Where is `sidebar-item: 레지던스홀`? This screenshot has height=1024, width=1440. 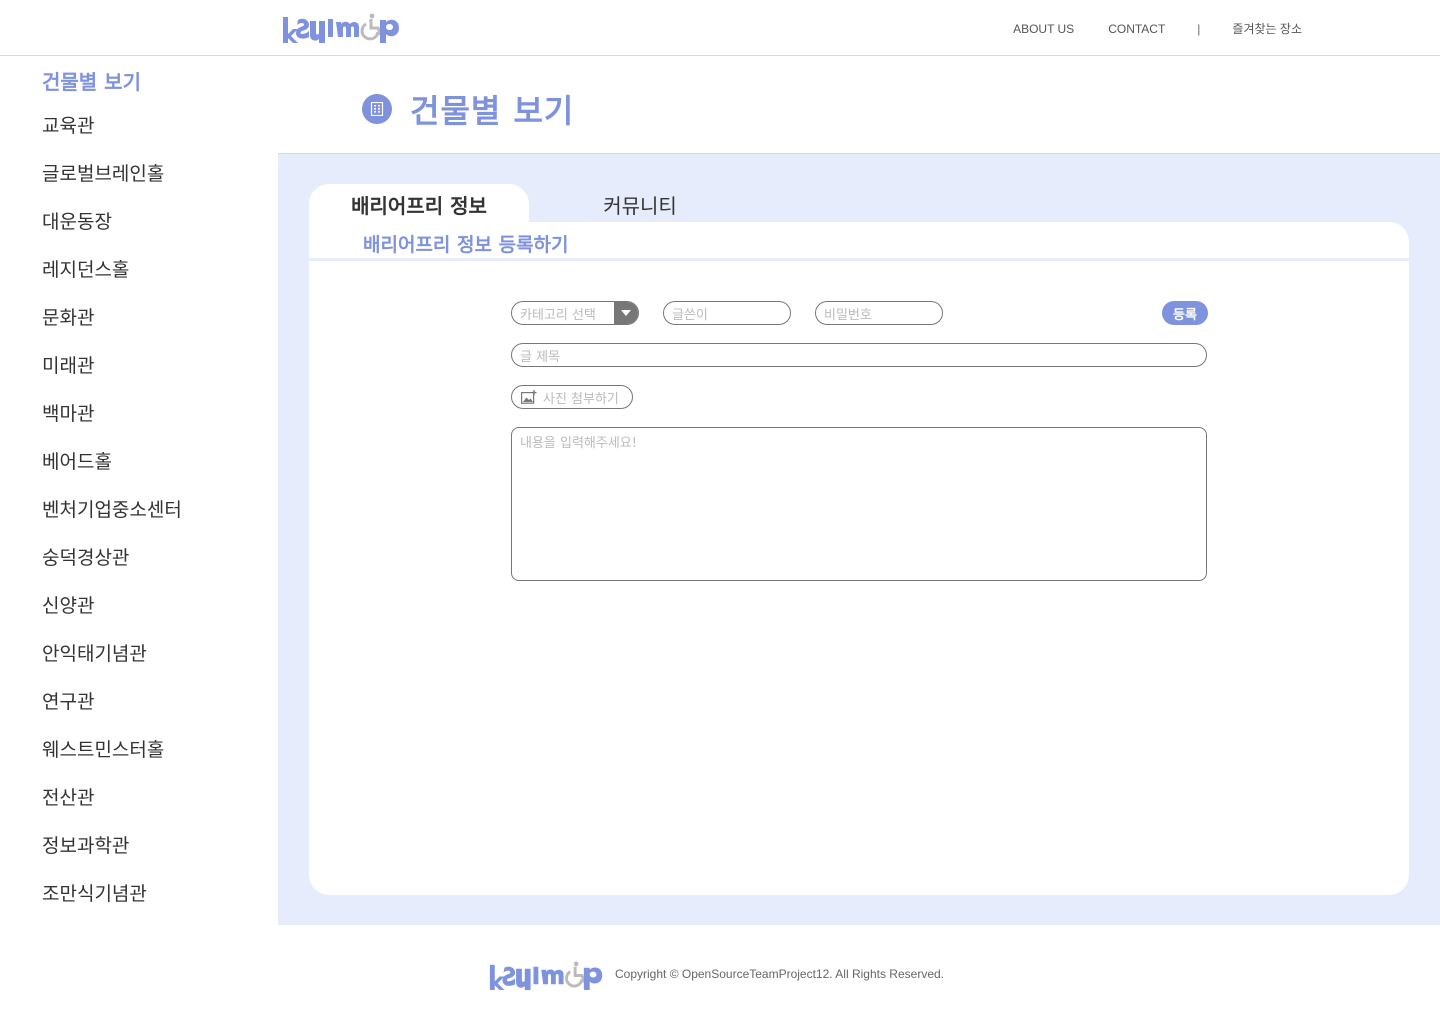 sidebar-item: 레지던스홀 is located at coordinates (112, 282).